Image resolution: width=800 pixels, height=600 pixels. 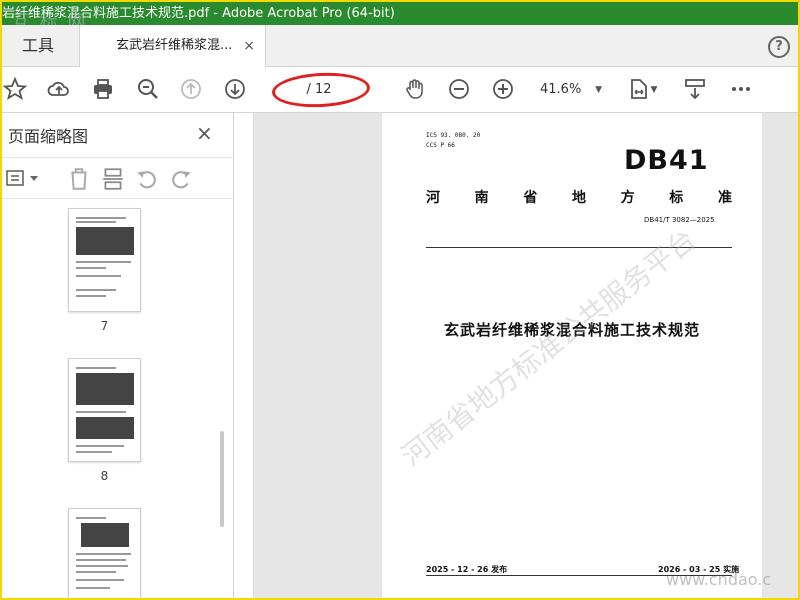 I want to click on panel-title: 页面缩略图, so click(x=48, y=136).